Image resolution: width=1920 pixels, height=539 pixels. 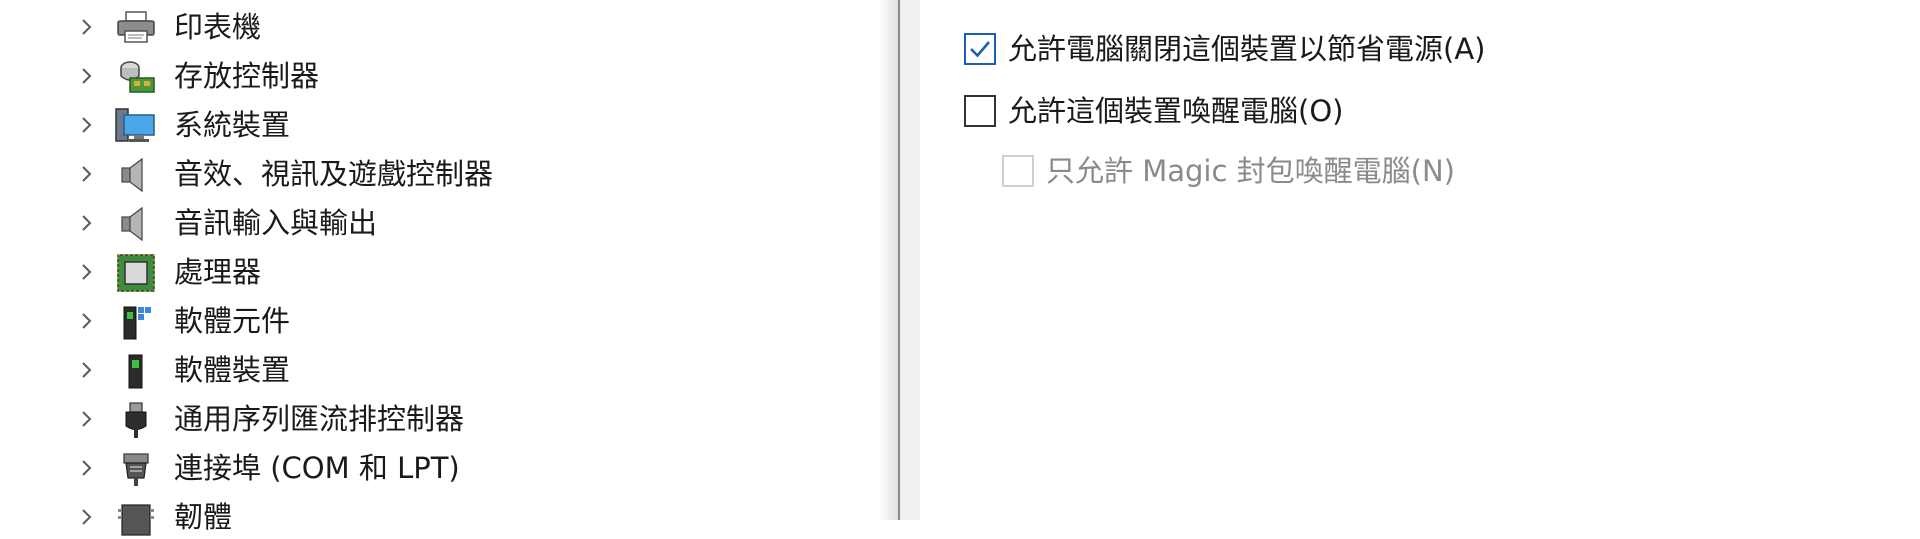 I want to click on port-icon, so click(x=136, y=469).